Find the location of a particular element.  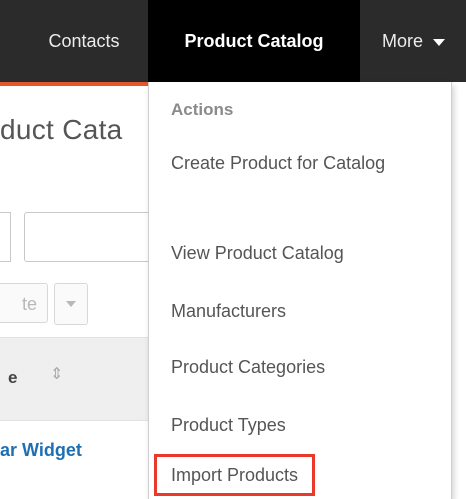

menu-item-product-types: Product Types is located at coordinates (228, 425).